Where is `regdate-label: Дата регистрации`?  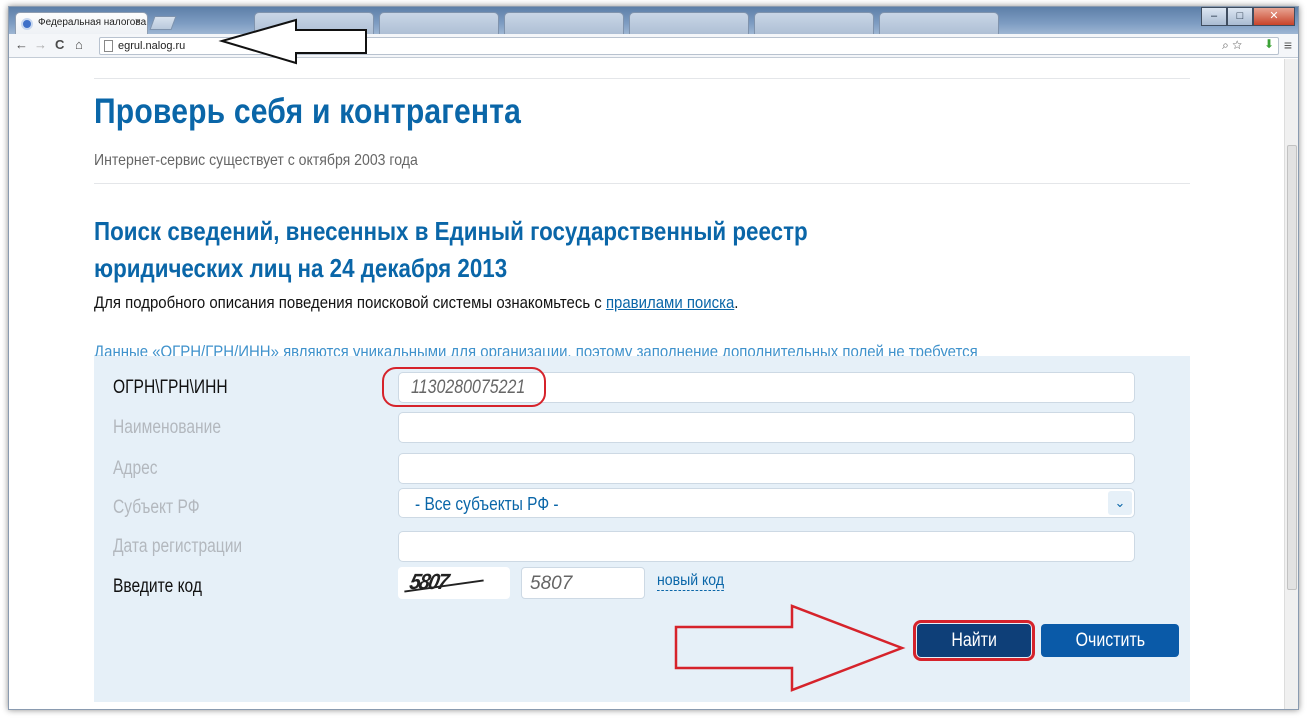
regdate-label: Дата регистрации is located at coordinates (178, 546).